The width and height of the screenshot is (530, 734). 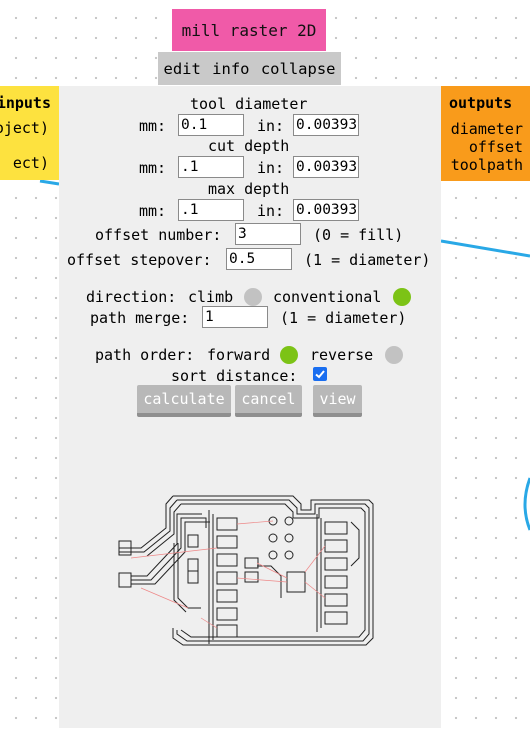 What do you see at coordinates (131, 297) in the screenshot?
I see `direction-label: direction:` at bounding box center [131, 297].